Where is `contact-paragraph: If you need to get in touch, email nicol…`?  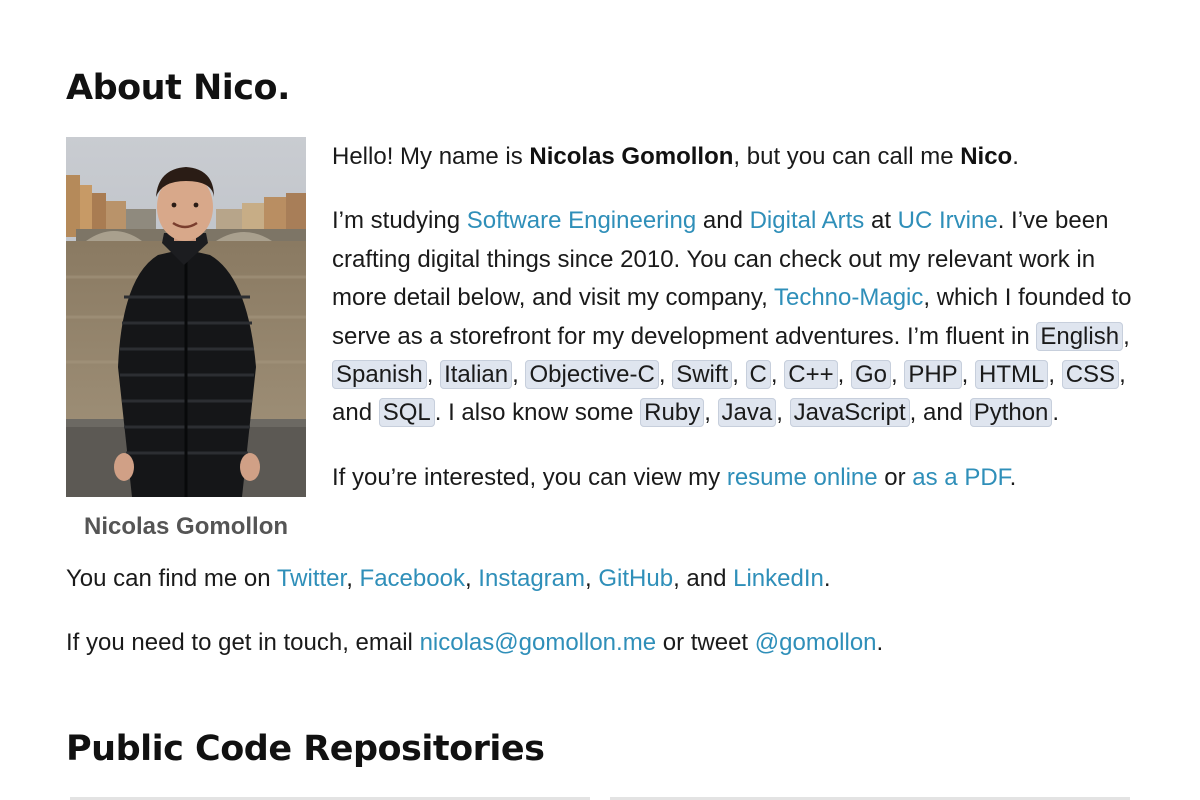 contact-paragraph: If you need to get in touch, email nicol… is located at coordinates (600, 643).